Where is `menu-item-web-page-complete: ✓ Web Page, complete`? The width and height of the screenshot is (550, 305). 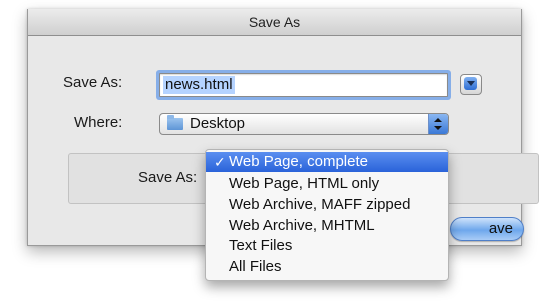 menu-item-web-page-complete: ✓ Web Page, complete is located at coordinates (327, 162).